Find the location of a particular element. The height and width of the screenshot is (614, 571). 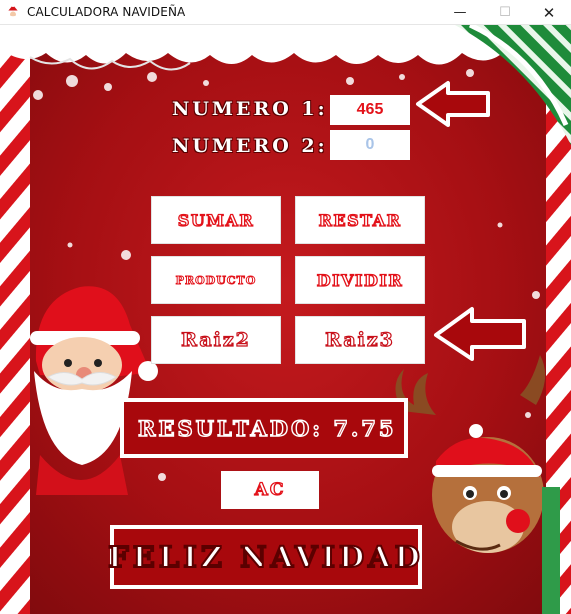

ac-button: AC is located at coordinates (270, 490).